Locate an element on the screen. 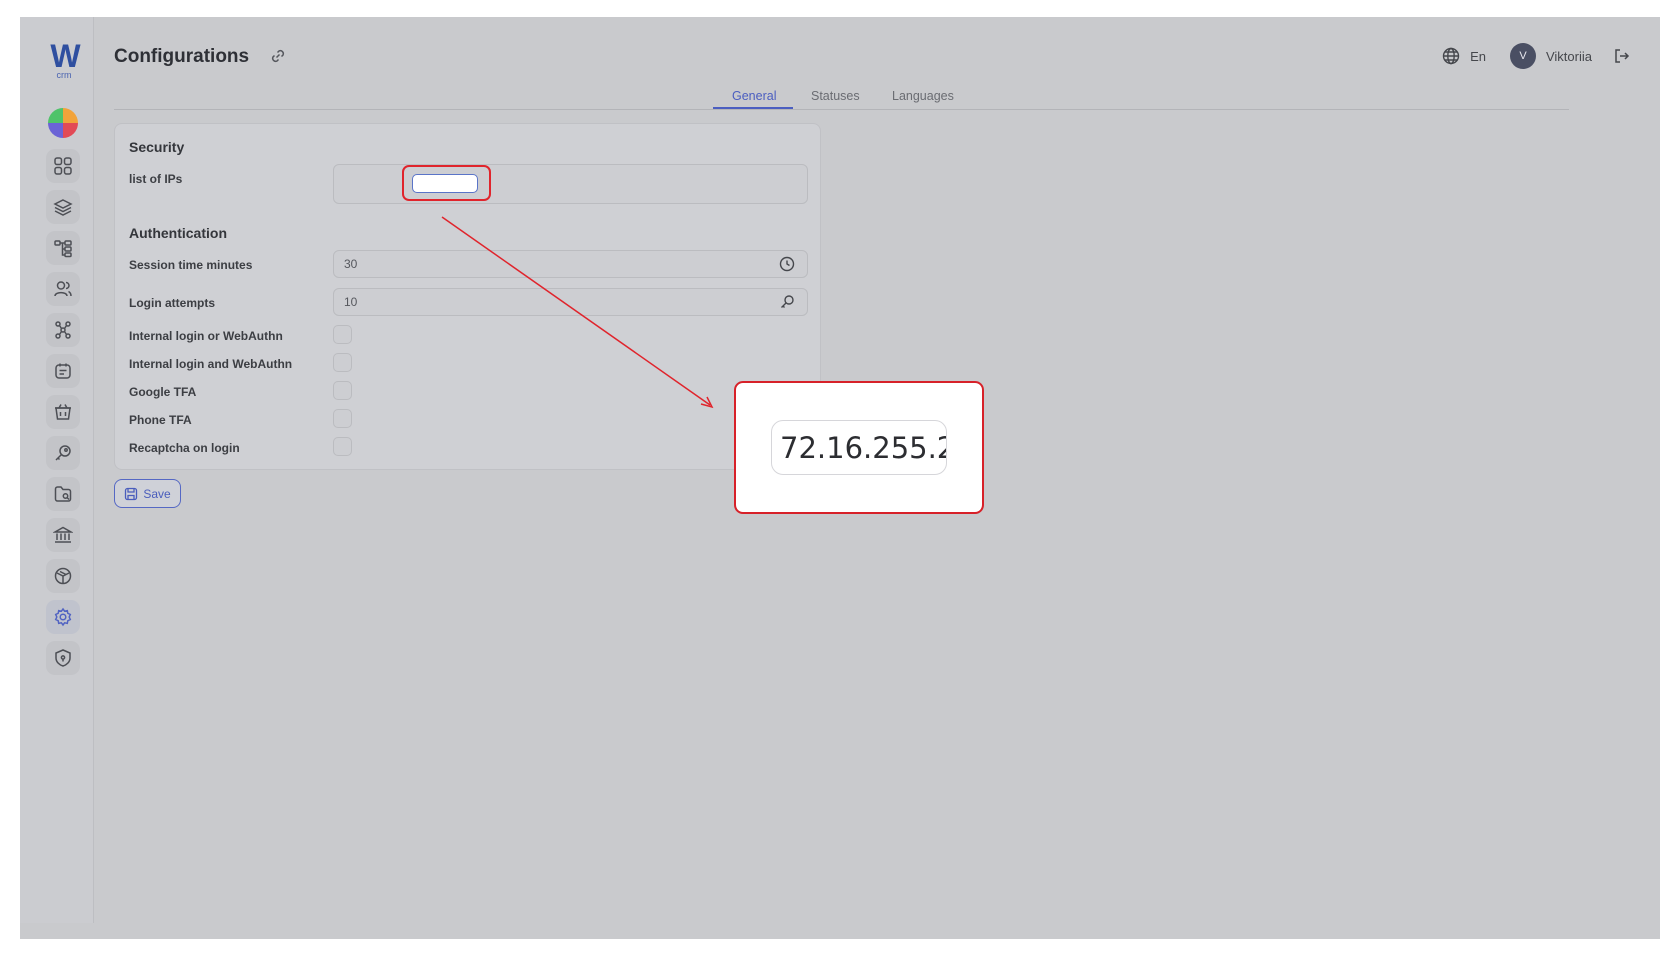 Image resolution: width=1680 pixels, height=963 pixels. header-actions: En V Viktoriia is located at coordinates (1536, 56).